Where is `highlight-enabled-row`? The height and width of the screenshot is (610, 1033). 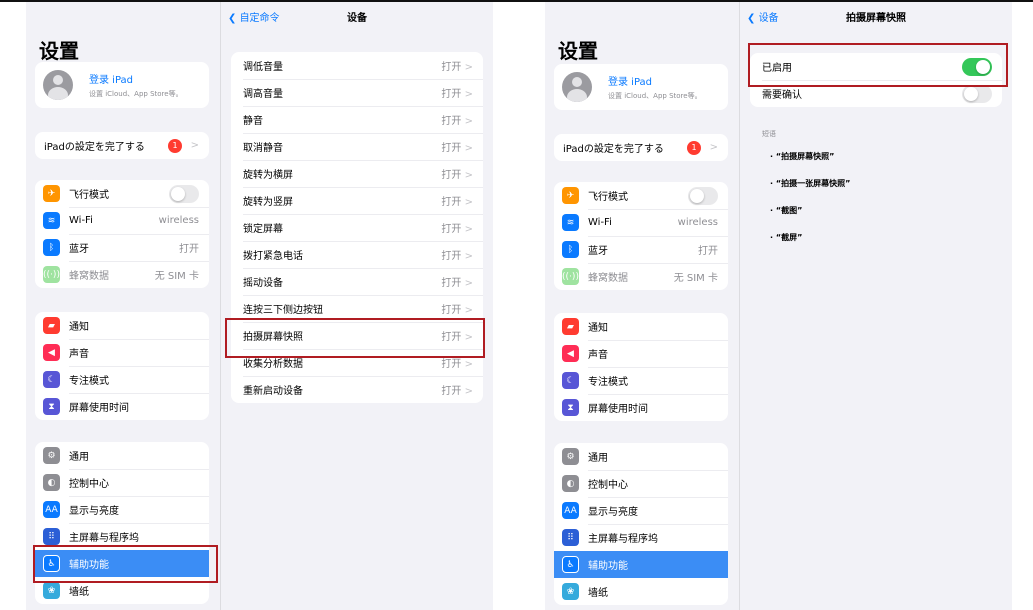 highlight-enabled-row is located at coordinates (878, 65).